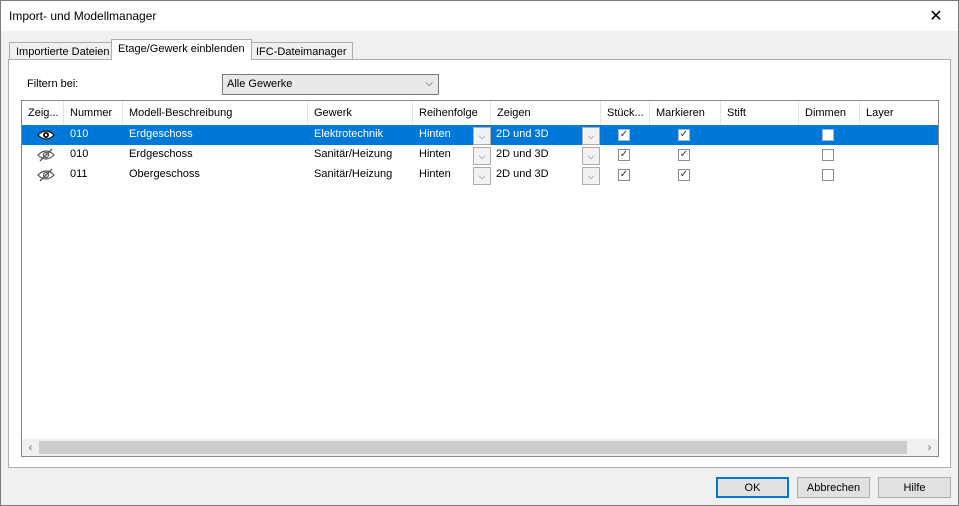 The height and width of the screenshot is (506, 959). I want to click on scroll-right-icon: ›, so click(929, 447).